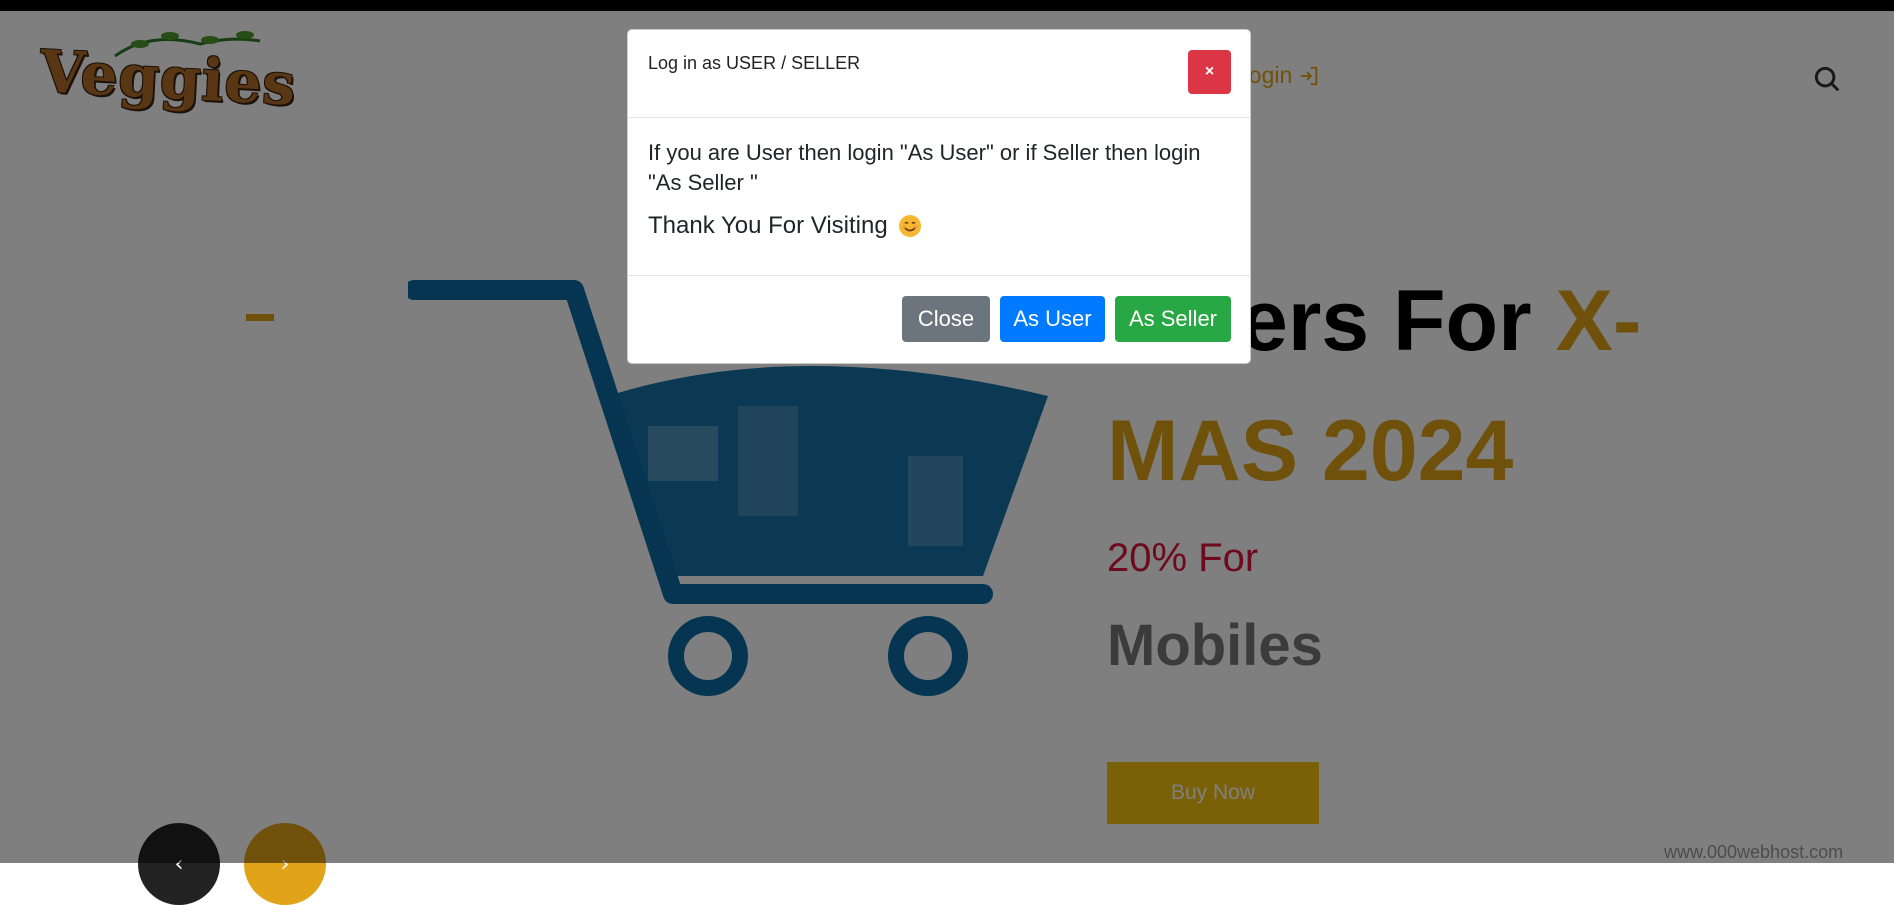 Image resolution: width=1894 pixels, height=905 pixels. What do you see at coordinates (939, 74) in the screenshot?
I see `modal-header: Log in as USER / SELLER ×` at bounding box center [939, 74].